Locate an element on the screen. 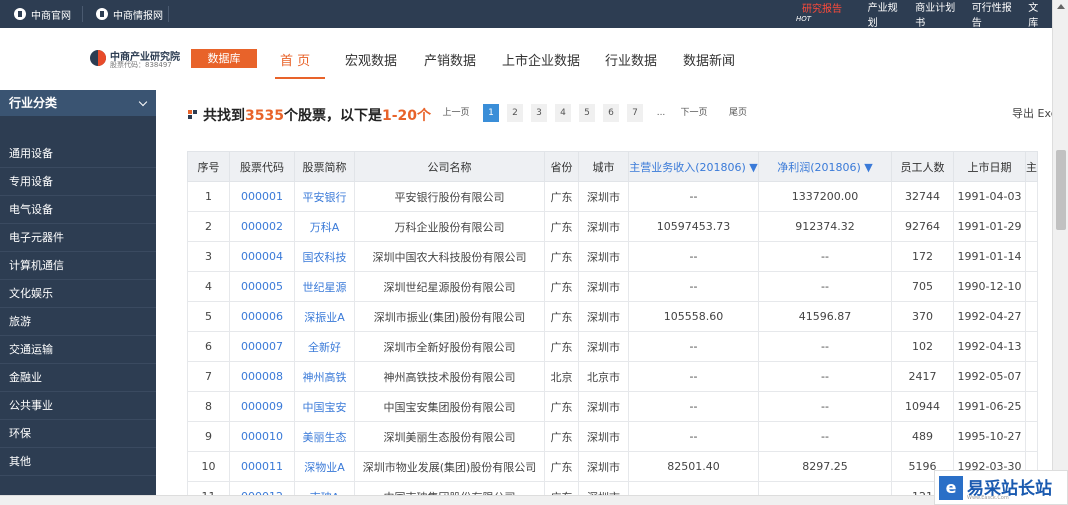 The image size is (1068, 505). cell-short-name: 国农科技 is located at coordinates (324, 256).